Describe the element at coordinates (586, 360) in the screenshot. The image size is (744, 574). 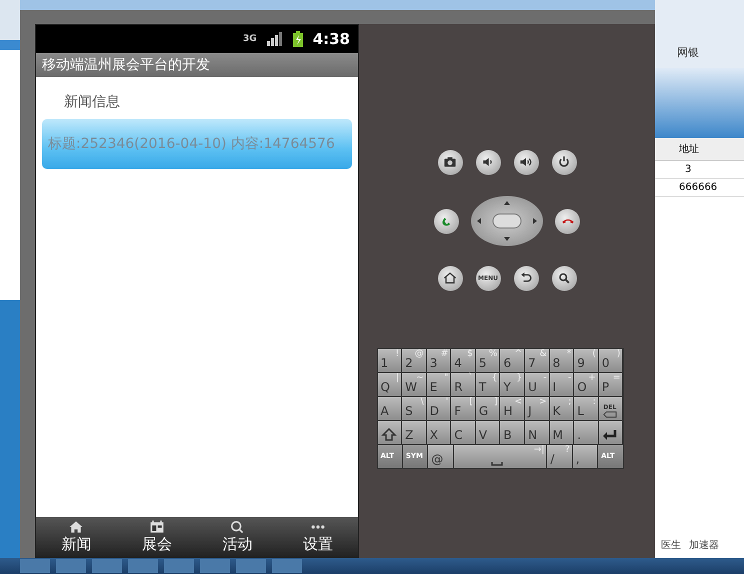
I see `keyboard-key: 9 (` at that location.